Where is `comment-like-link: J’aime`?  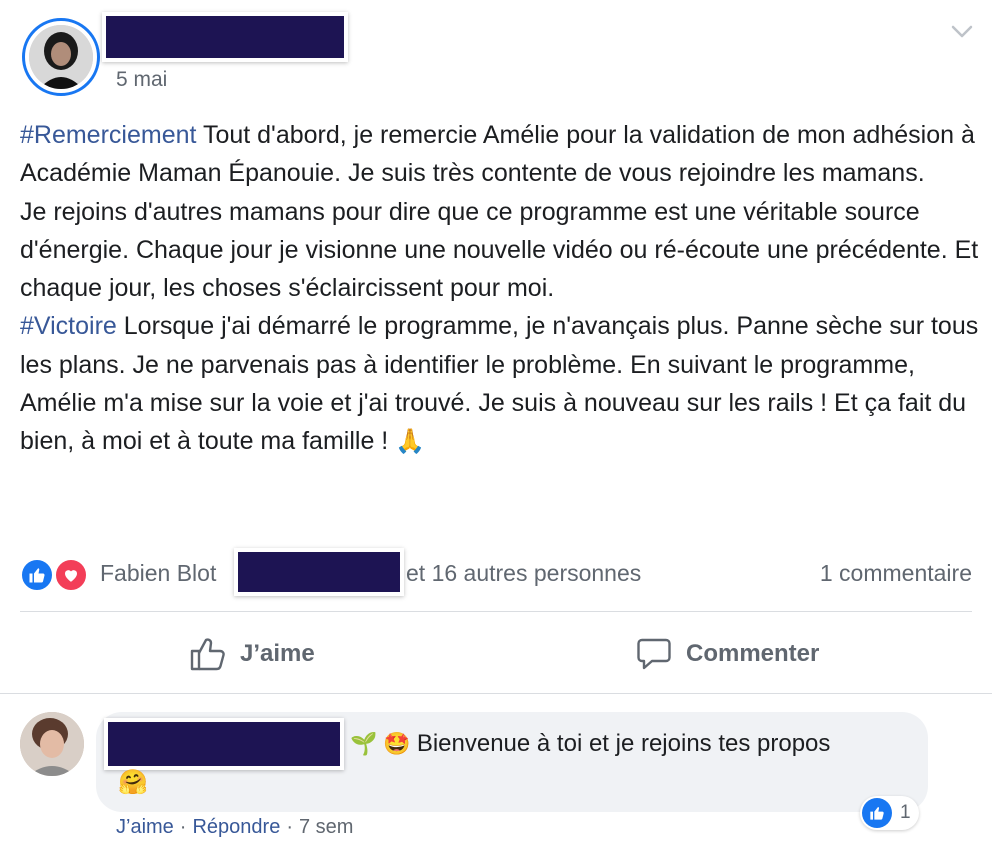
comment-like-link: J’aime is located at coordinates (145, 827).